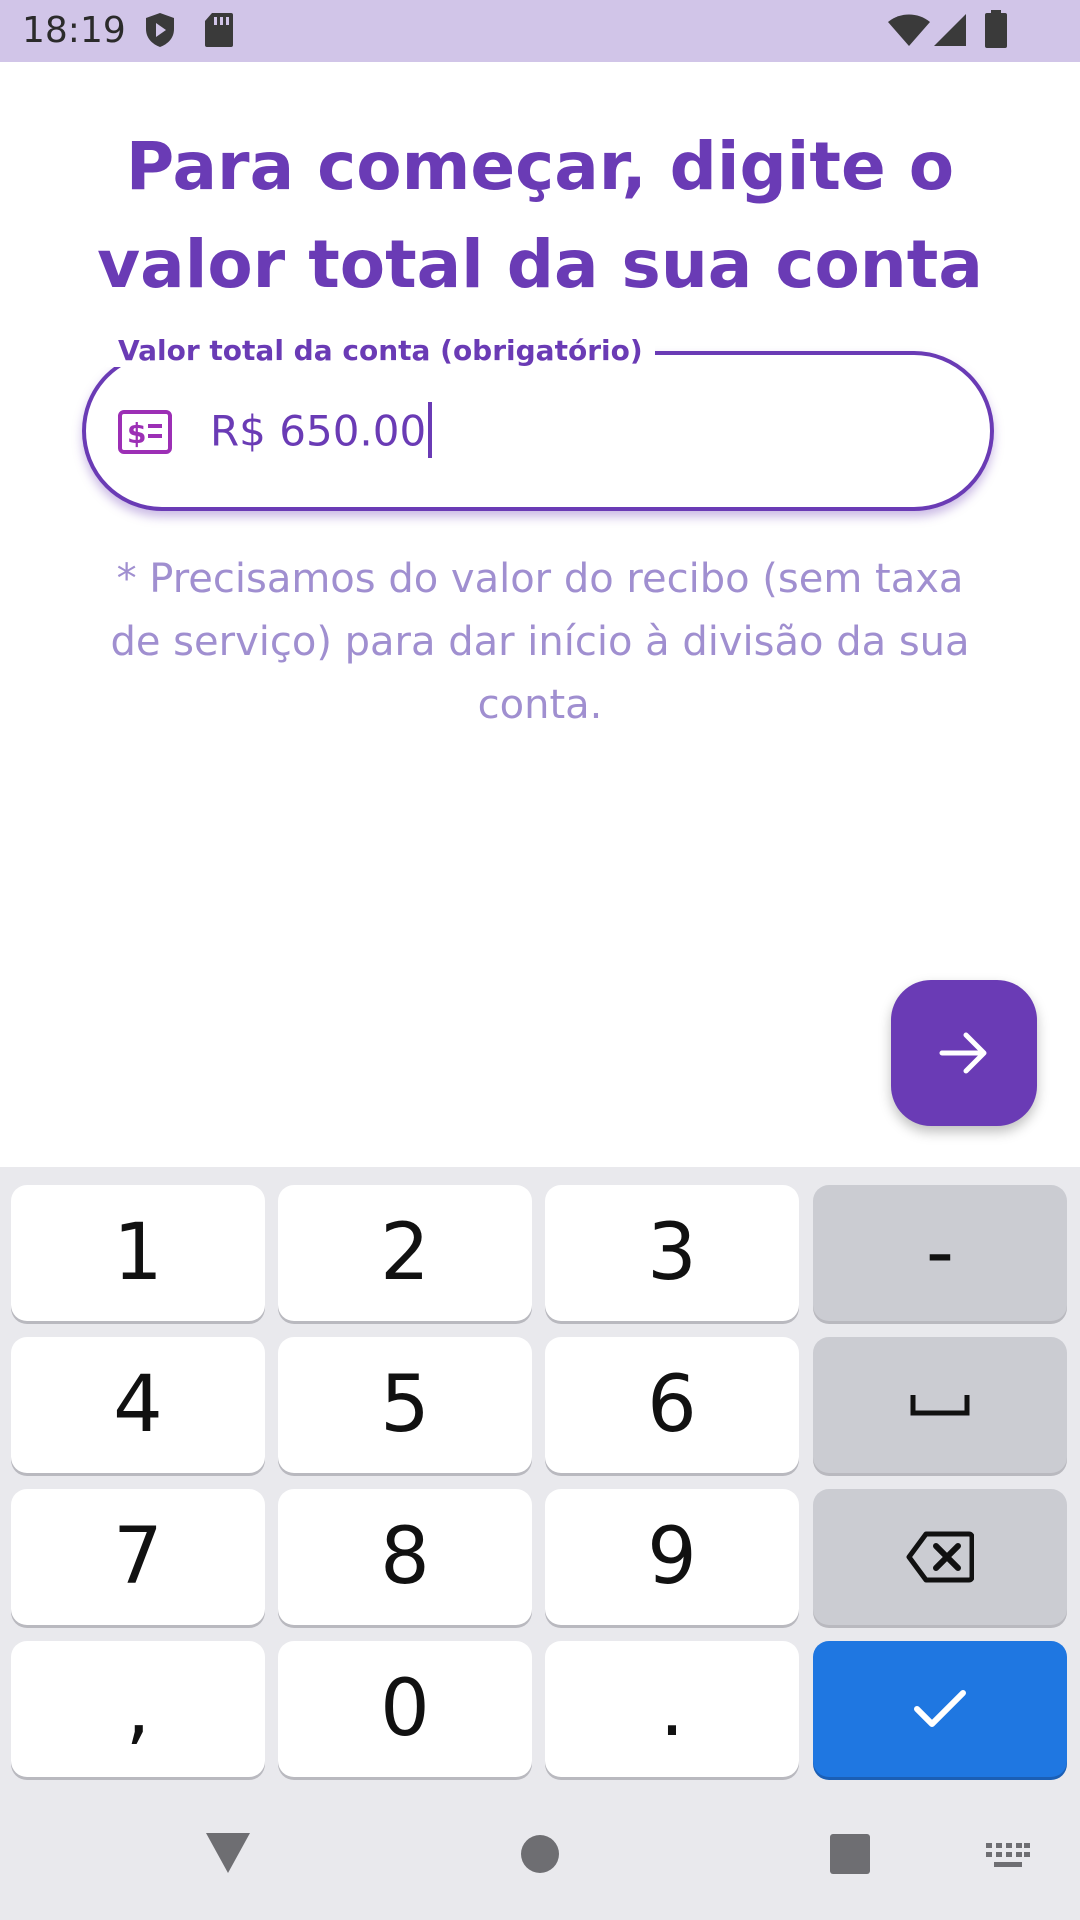 This screenshot has width=1080, height=1920. Describe the element at coordinates (950, 30) in the screenshot. I see `signal-icon` at that location.